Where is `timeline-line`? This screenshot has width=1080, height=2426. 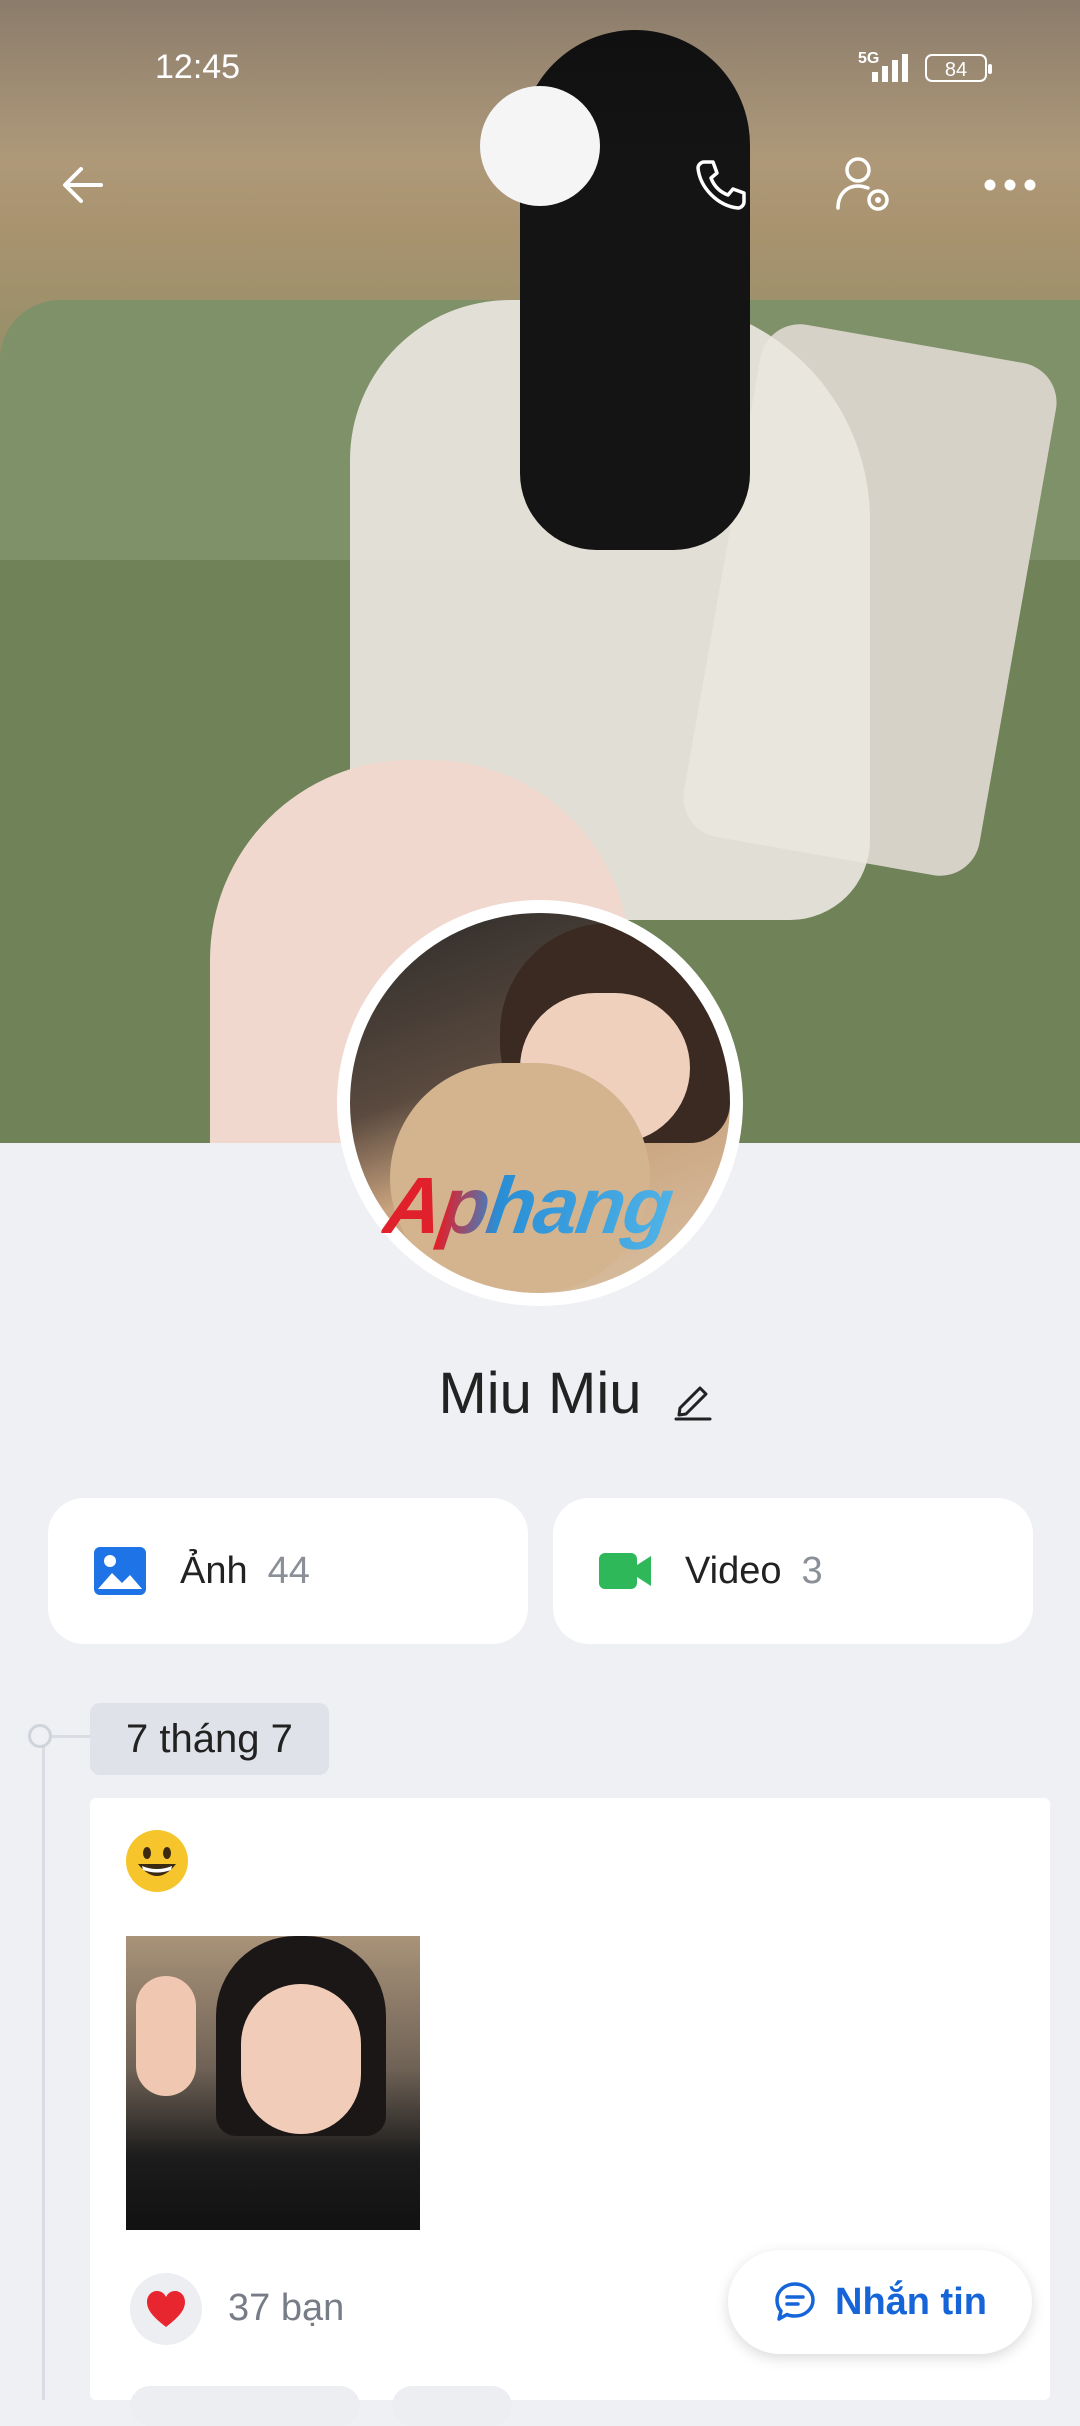 timeline-line is located at coordinates (43, 2070).